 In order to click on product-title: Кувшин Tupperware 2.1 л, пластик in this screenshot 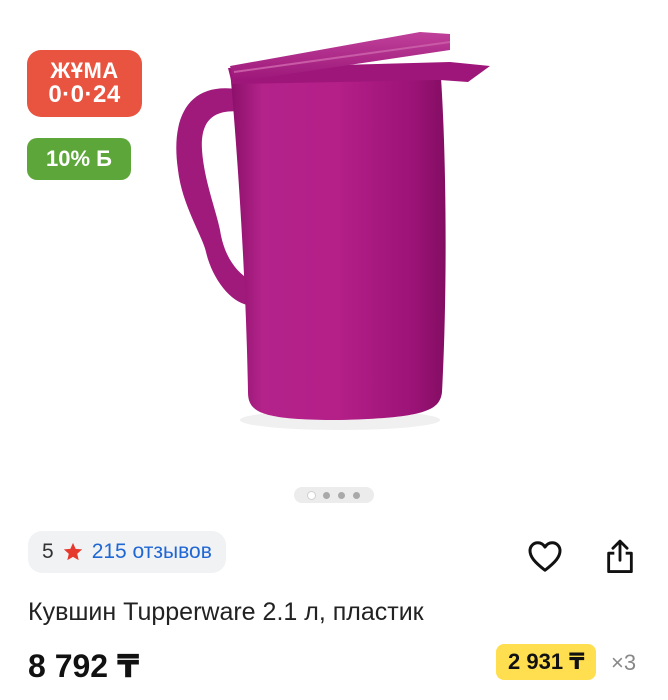, I will do `click(226, 612)`.